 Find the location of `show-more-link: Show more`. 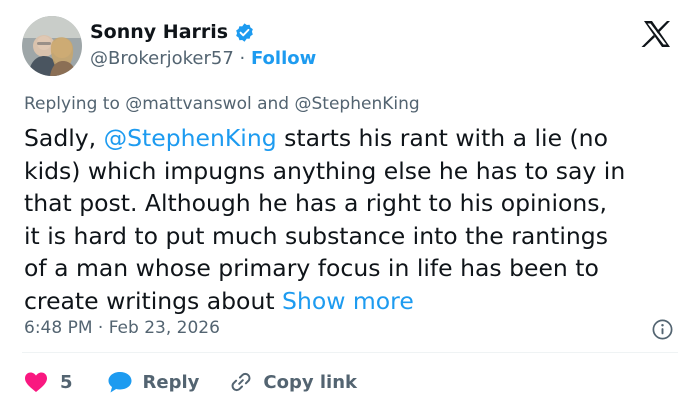

show-more-link: Show more is located at coordinates (348, 301).